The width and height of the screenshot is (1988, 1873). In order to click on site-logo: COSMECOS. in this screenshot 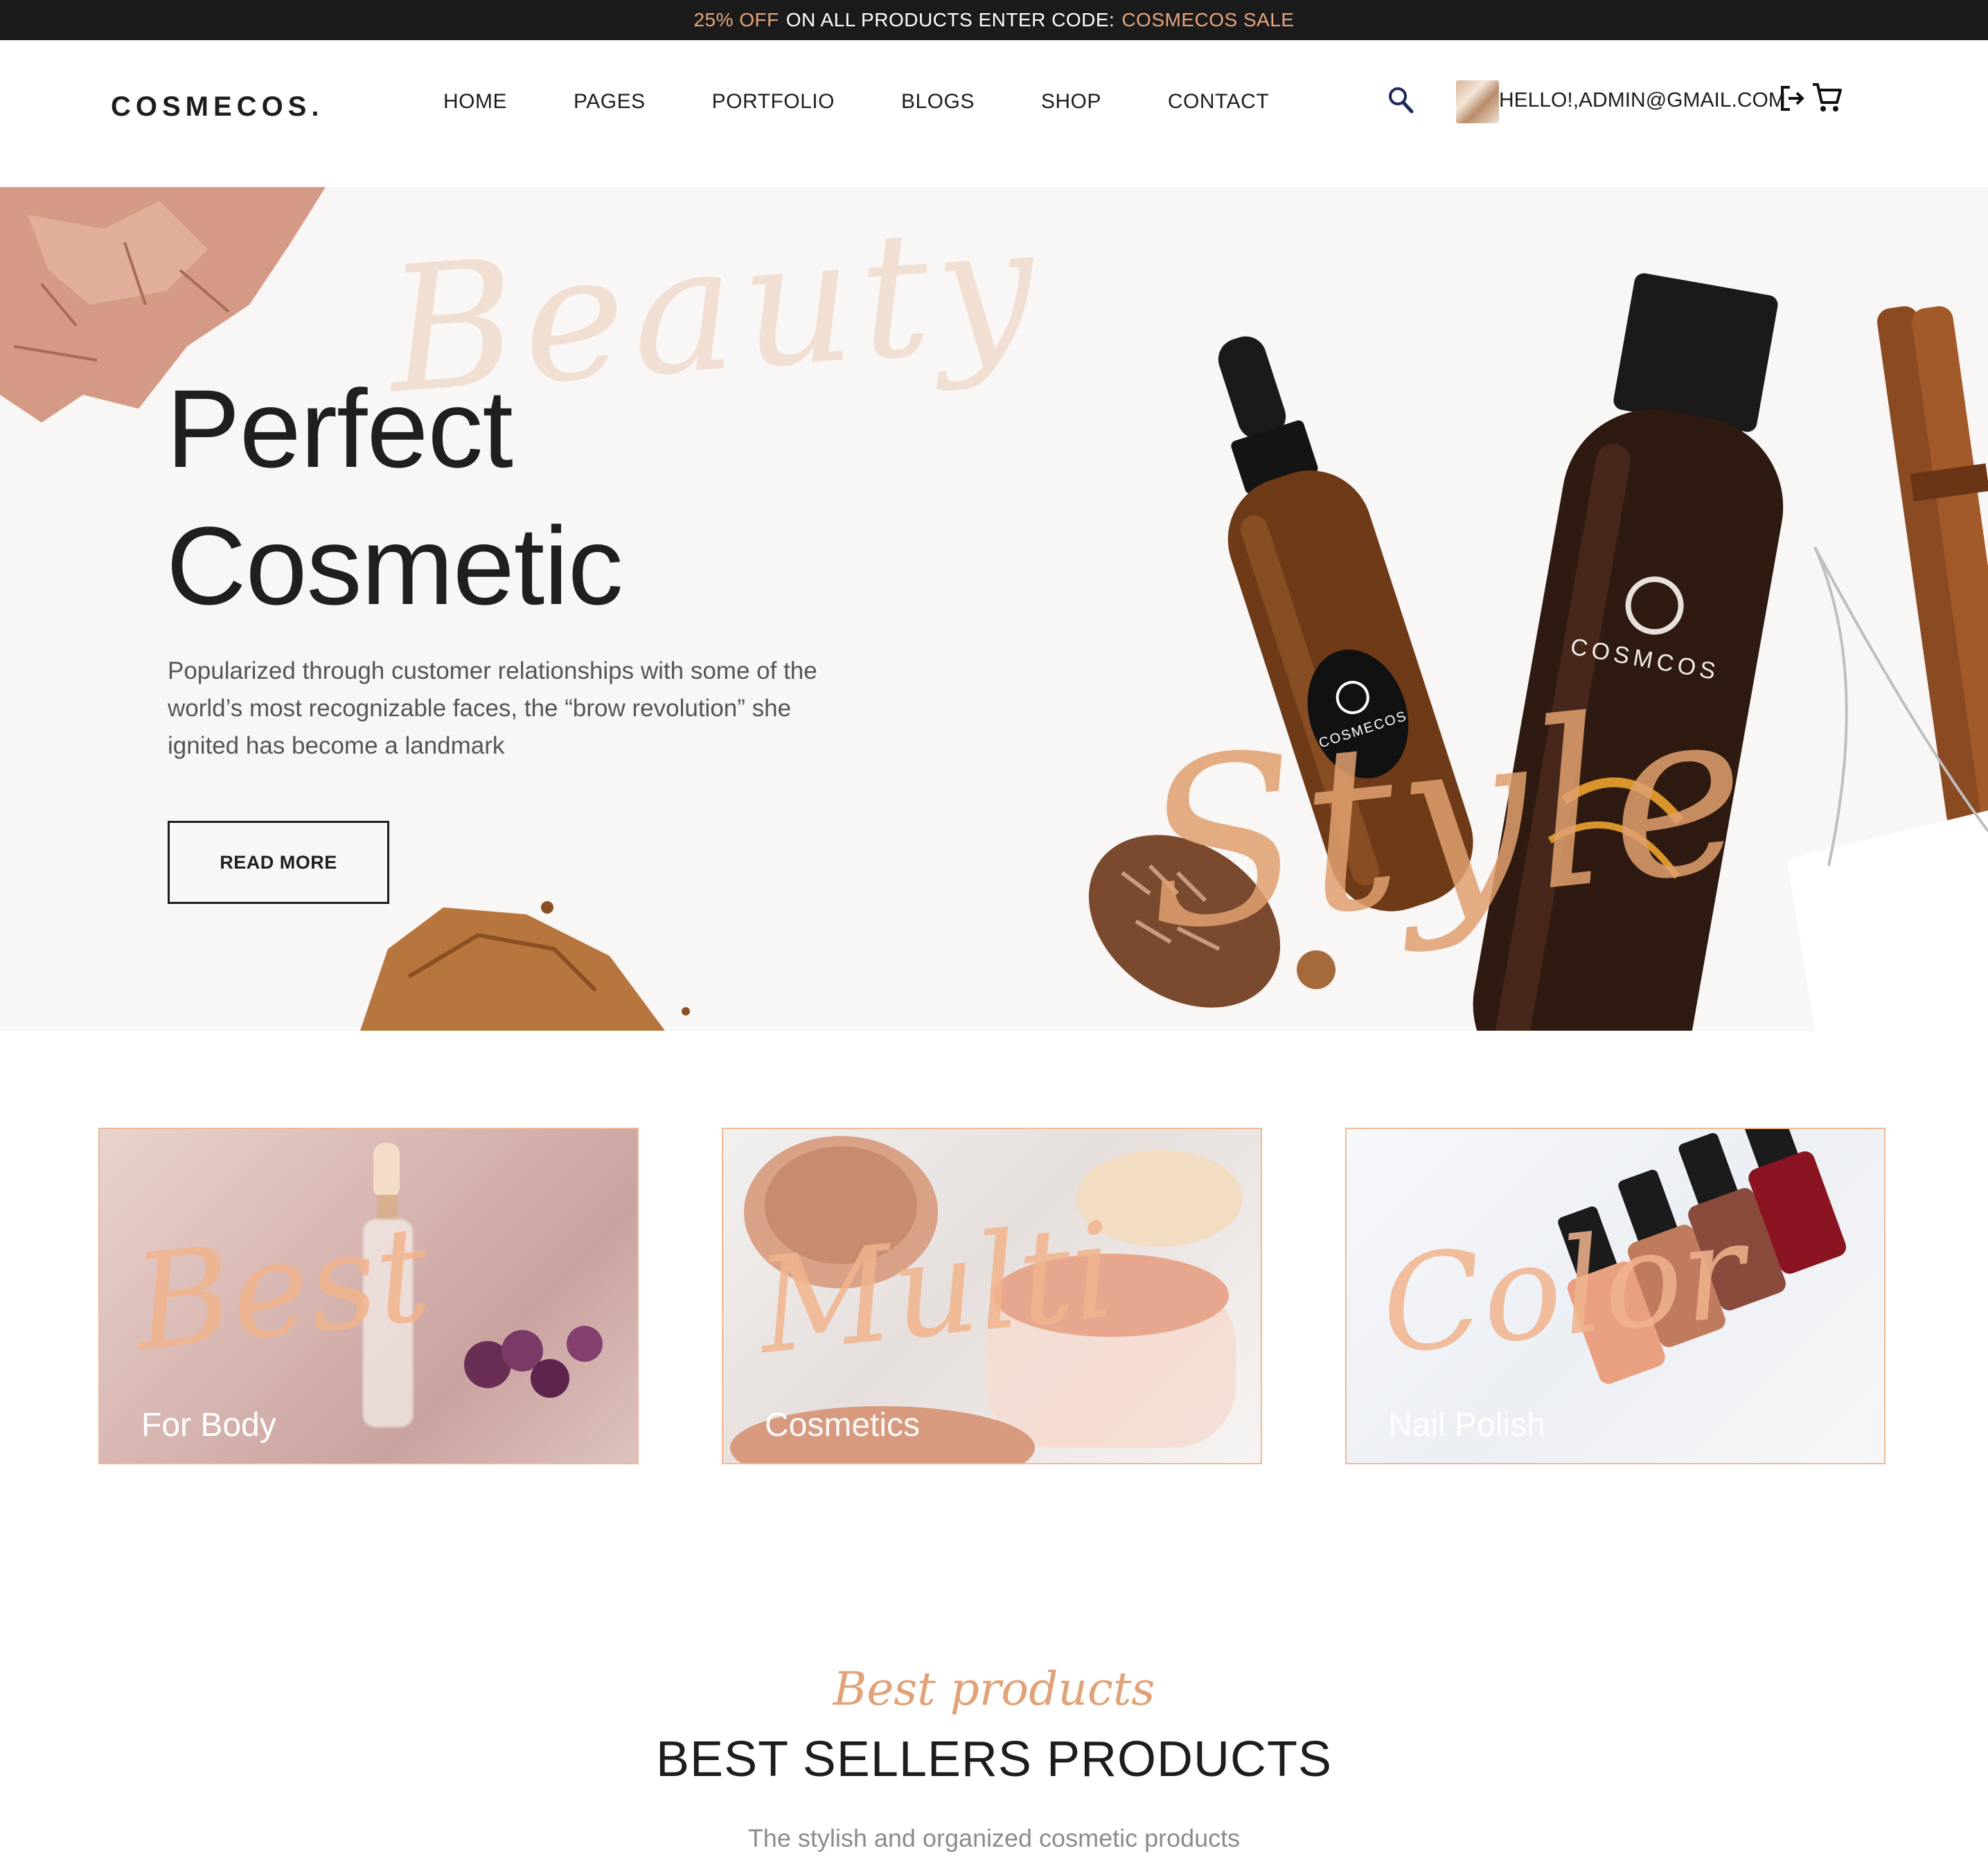, I will do `click(217, 107)`.